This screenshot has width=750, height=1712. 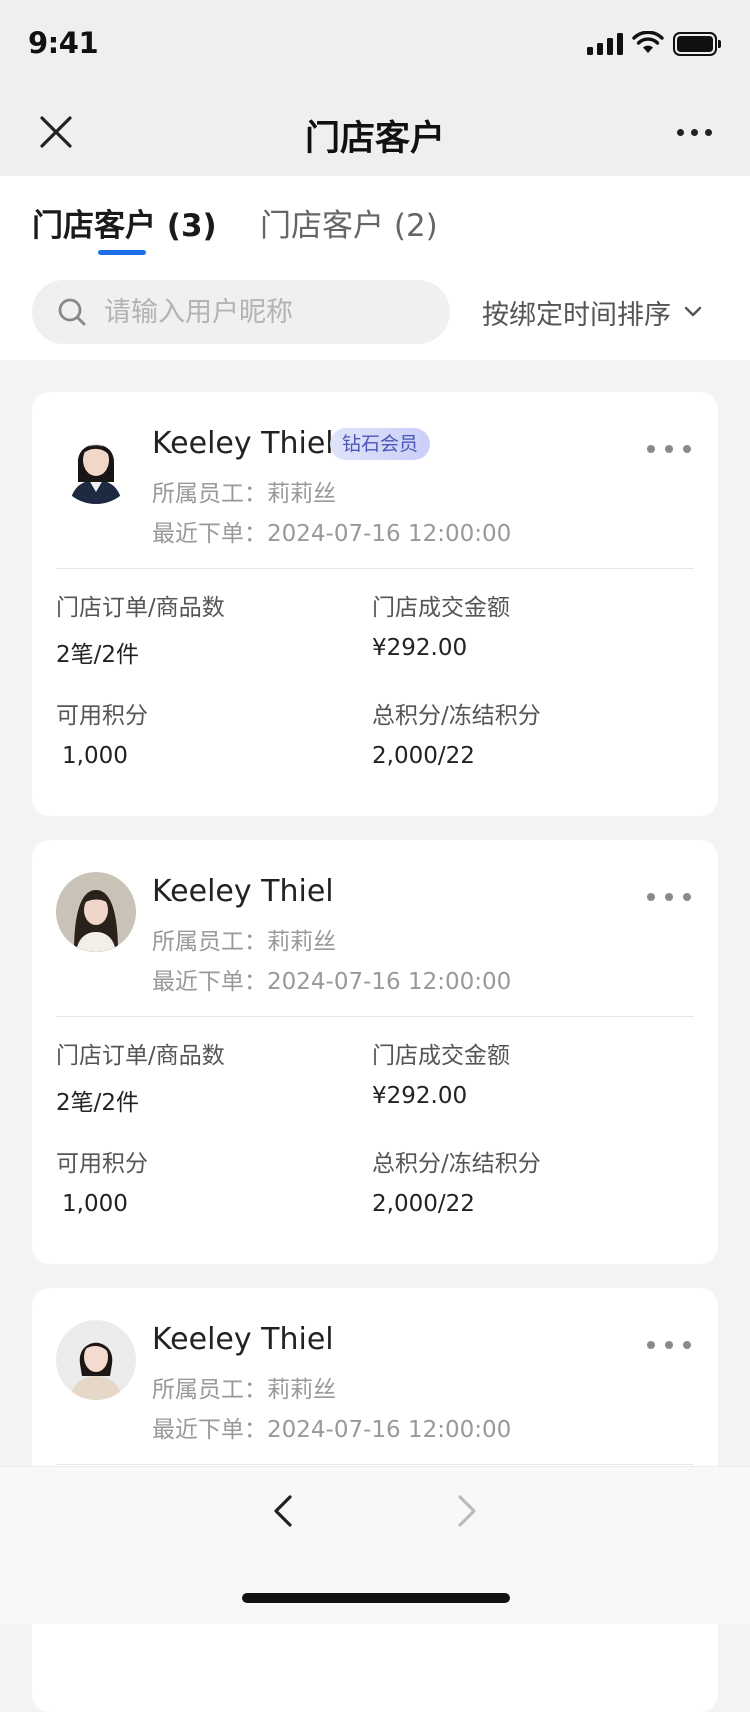 What do you see at coordinates (269, 312) in the screenshot?
I see `search-input` at bounding box center [269, 312].